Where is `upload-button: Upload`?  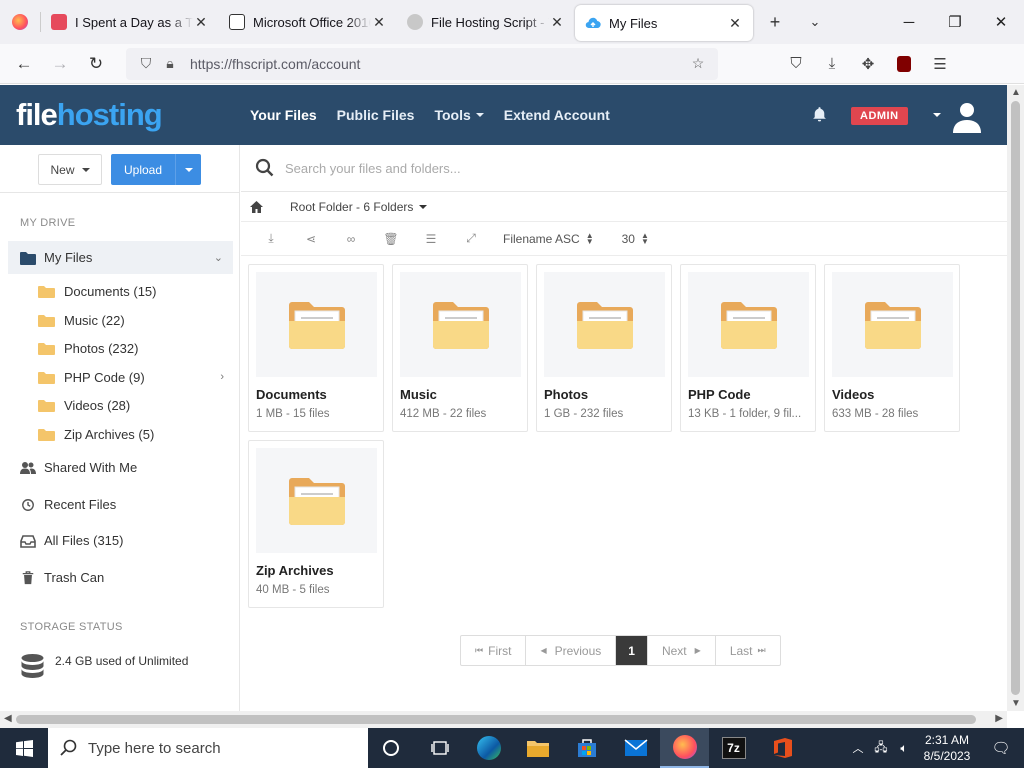
upload-button: Upload is located at coordinates (156, 169).